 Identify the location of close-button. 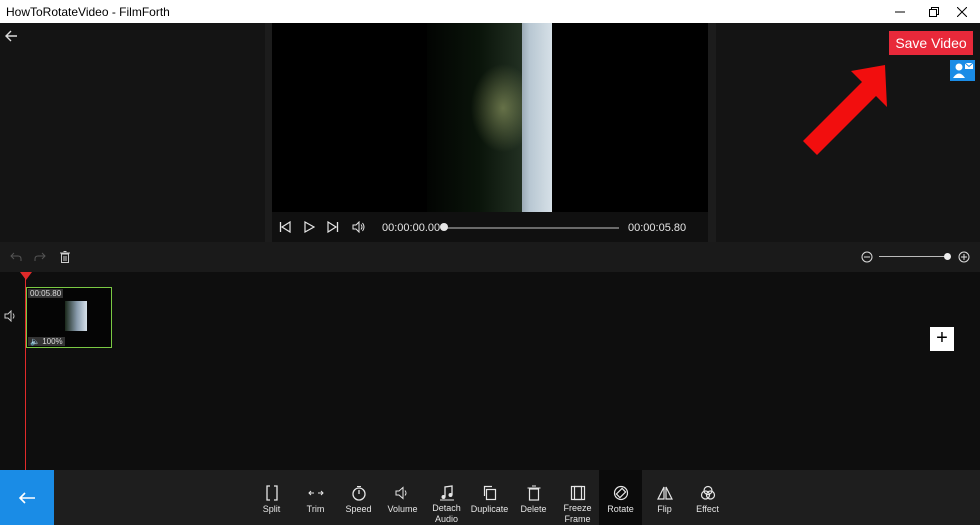
(962, 11).